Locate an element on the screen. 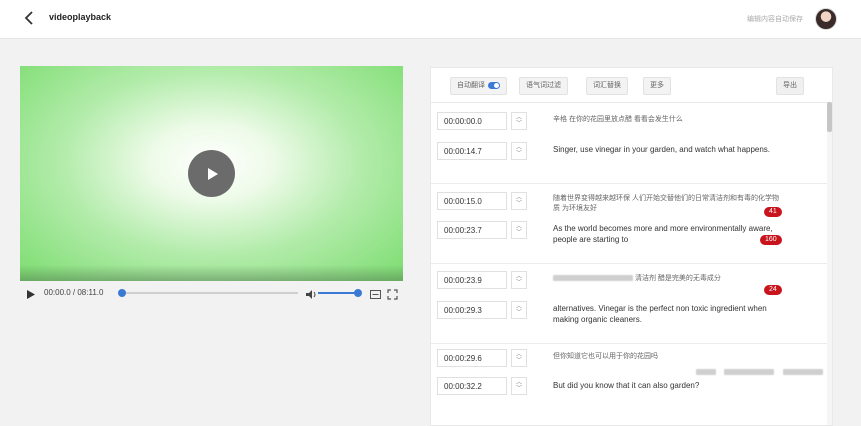  subtitle-chinese: 但你知道它也可以用于你的花园吗 is located at coordinates (668, 357).